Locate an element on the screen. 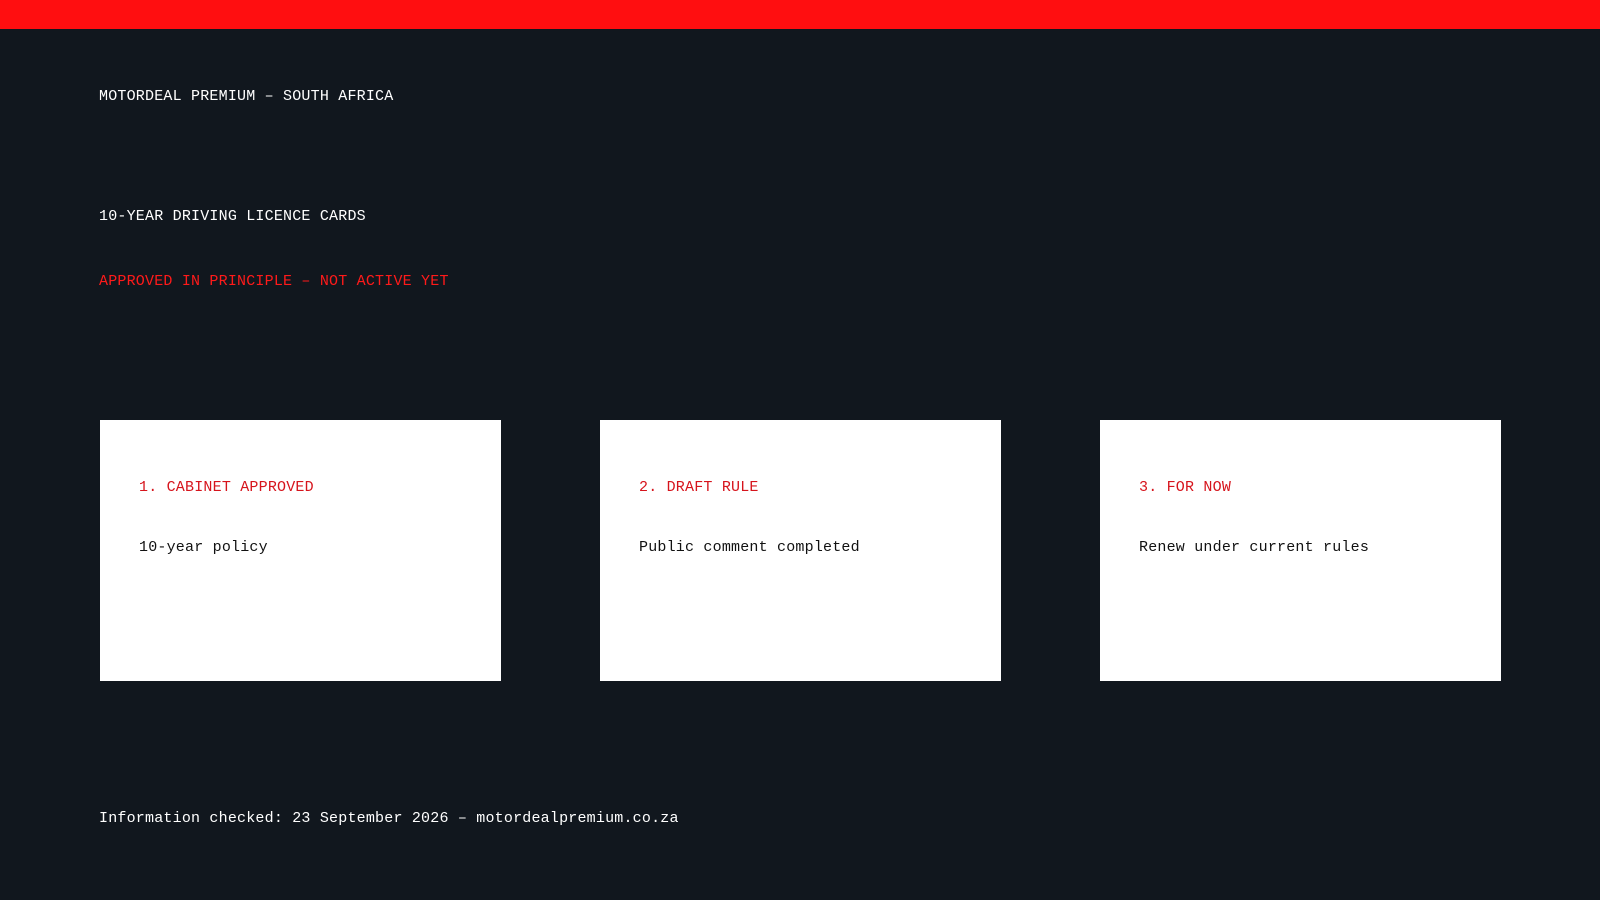  brand-title: MOTORDEAL PREMIUM – SOUTH AFRICA is located at coordinates (246, 96).